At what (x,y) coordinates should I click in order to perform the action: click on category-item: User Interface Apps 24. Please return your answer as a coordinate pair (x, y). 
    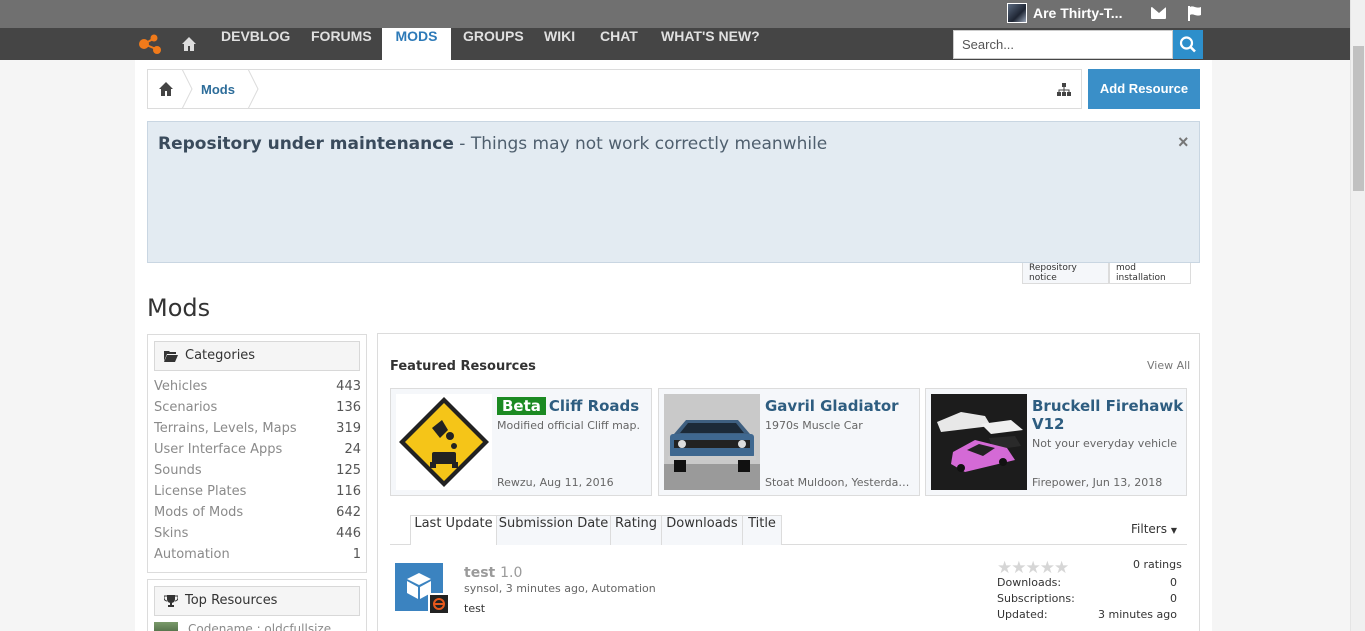
    Looking at the image, I should click on (257, 452).